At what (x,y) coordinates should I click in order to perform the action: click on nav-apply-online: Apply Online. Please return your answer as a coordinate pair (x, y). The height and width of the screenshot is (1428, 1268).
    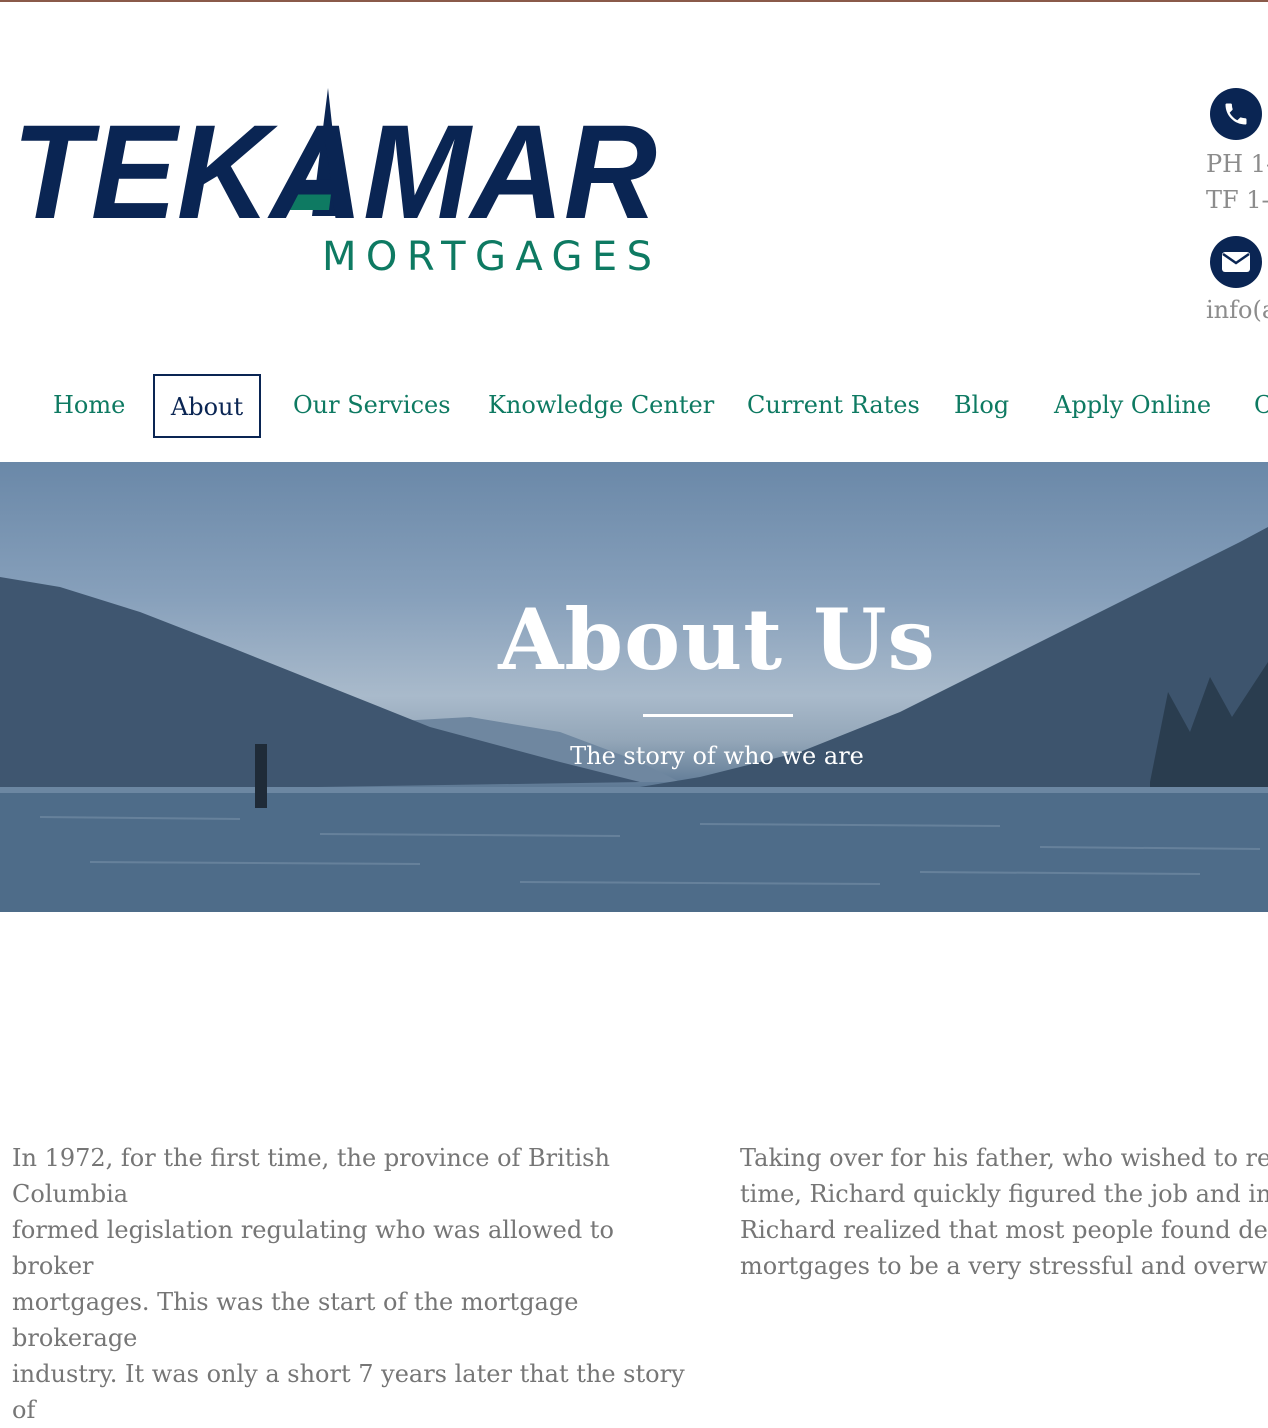
    Looking at the image, I should click on (1132, 406).